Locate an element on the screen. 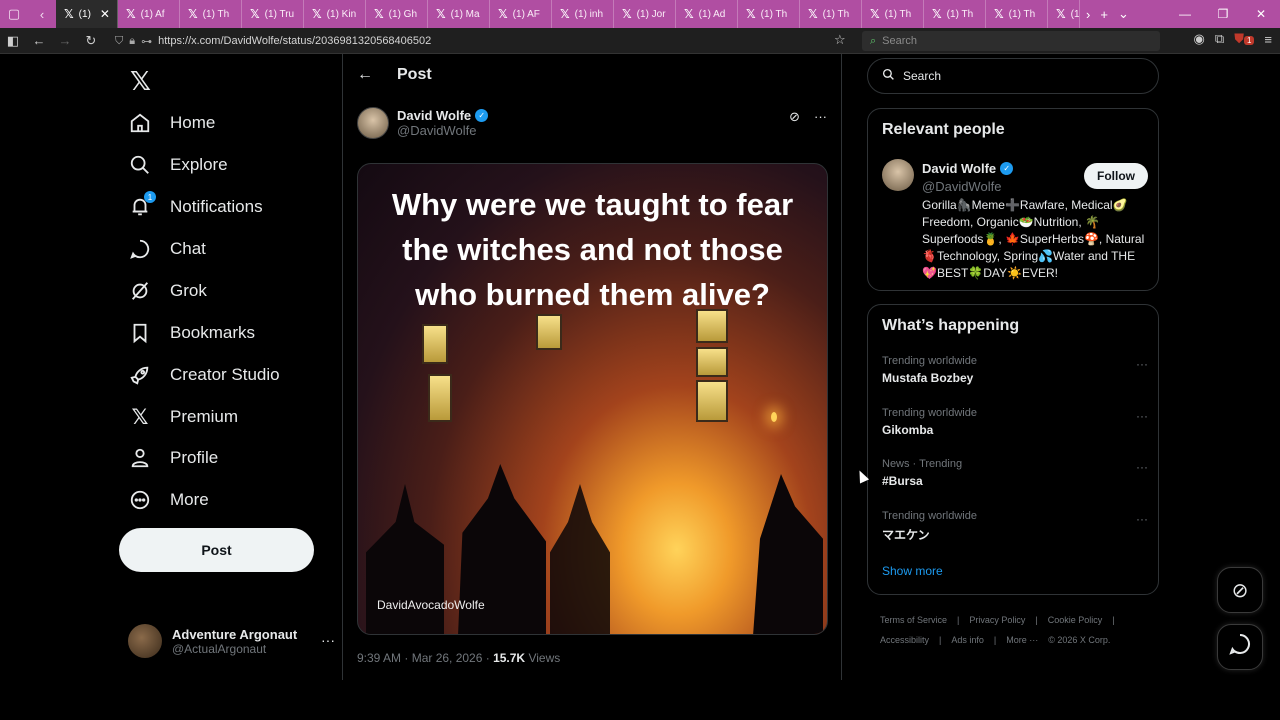 The width and height of the screenshot is (1280, 720). tab-list-icon: ⌄ is located at coordinates (1123, 14).